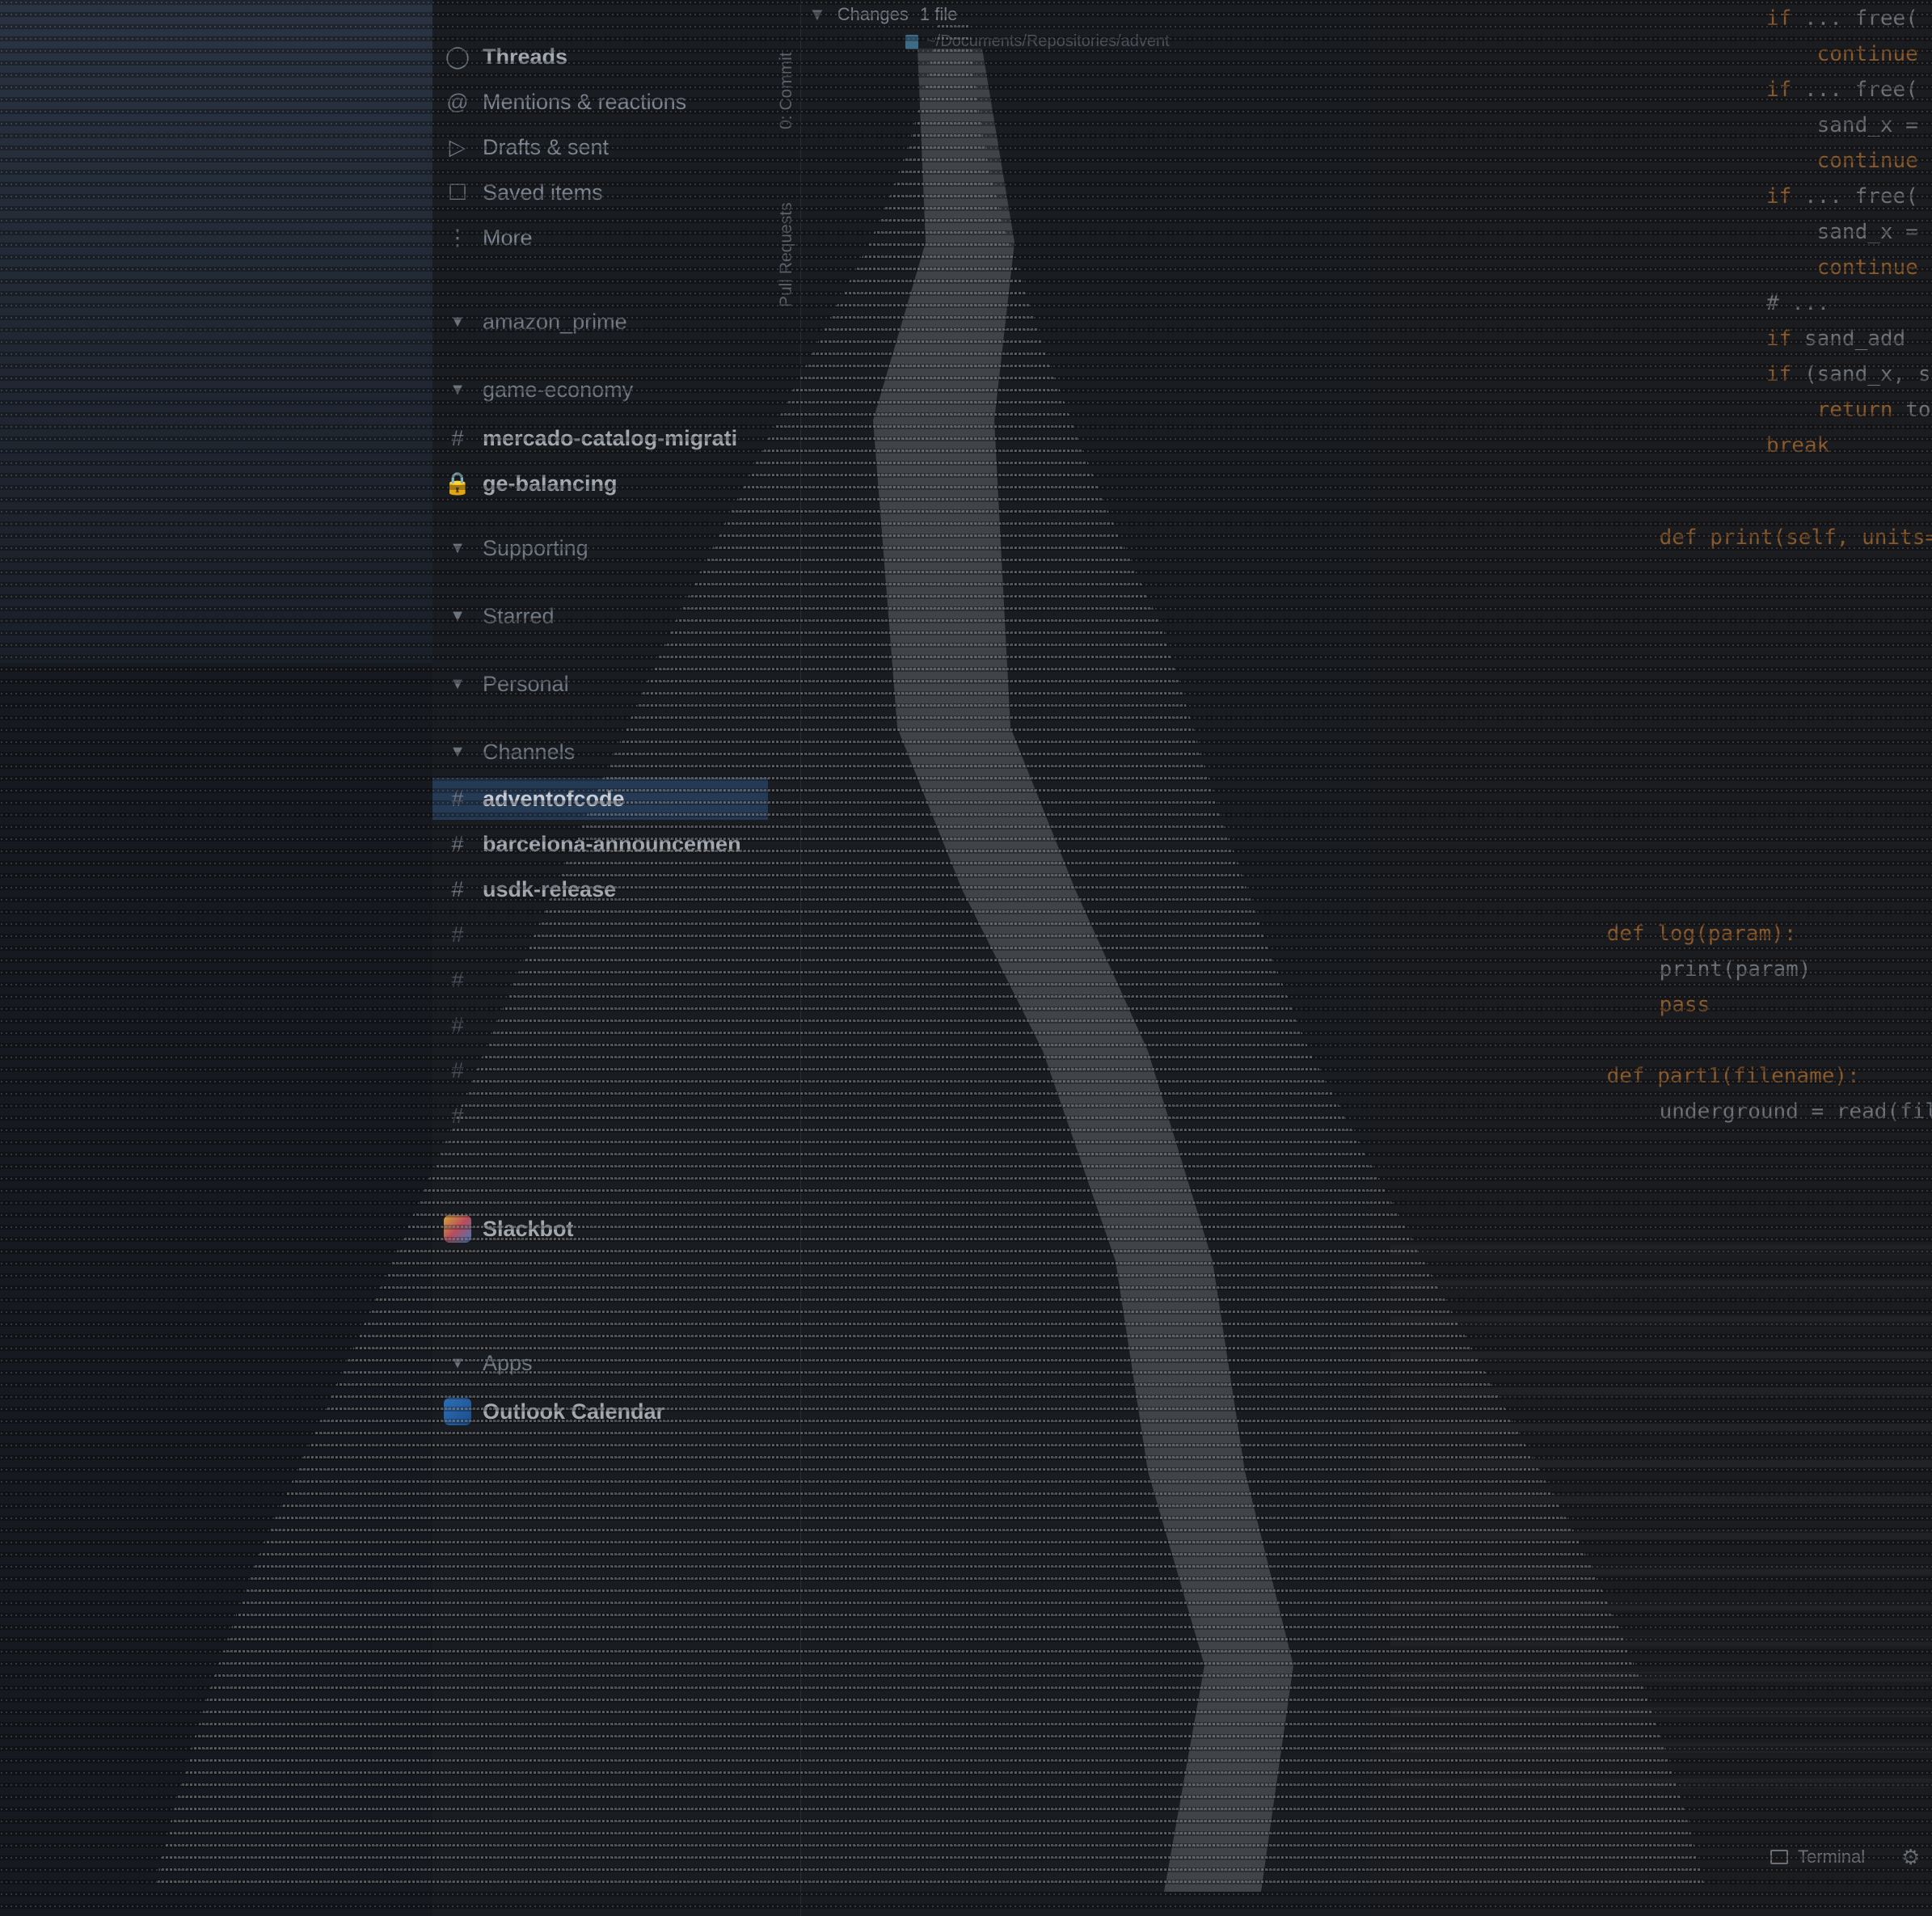 The image size is (1932, 1916). I want to click on more-vertical-icon: ⋮, so click(457, 238).